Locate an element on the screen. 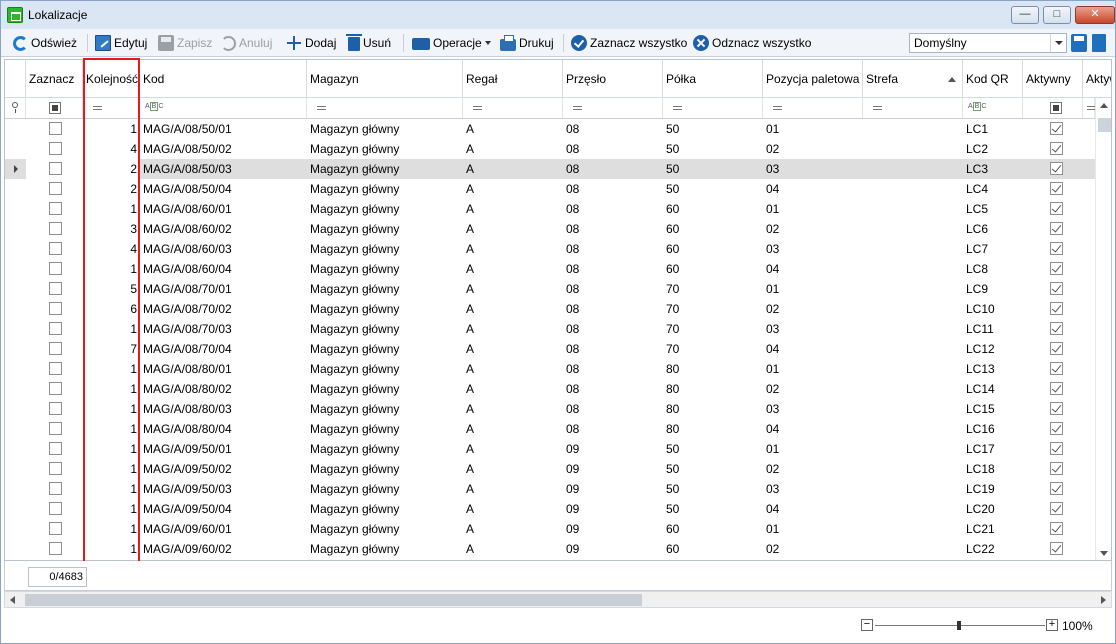 The height and width of the screenshot is (644, 1116). cell-pozycja: 04 is located at coordinates (813, 349).